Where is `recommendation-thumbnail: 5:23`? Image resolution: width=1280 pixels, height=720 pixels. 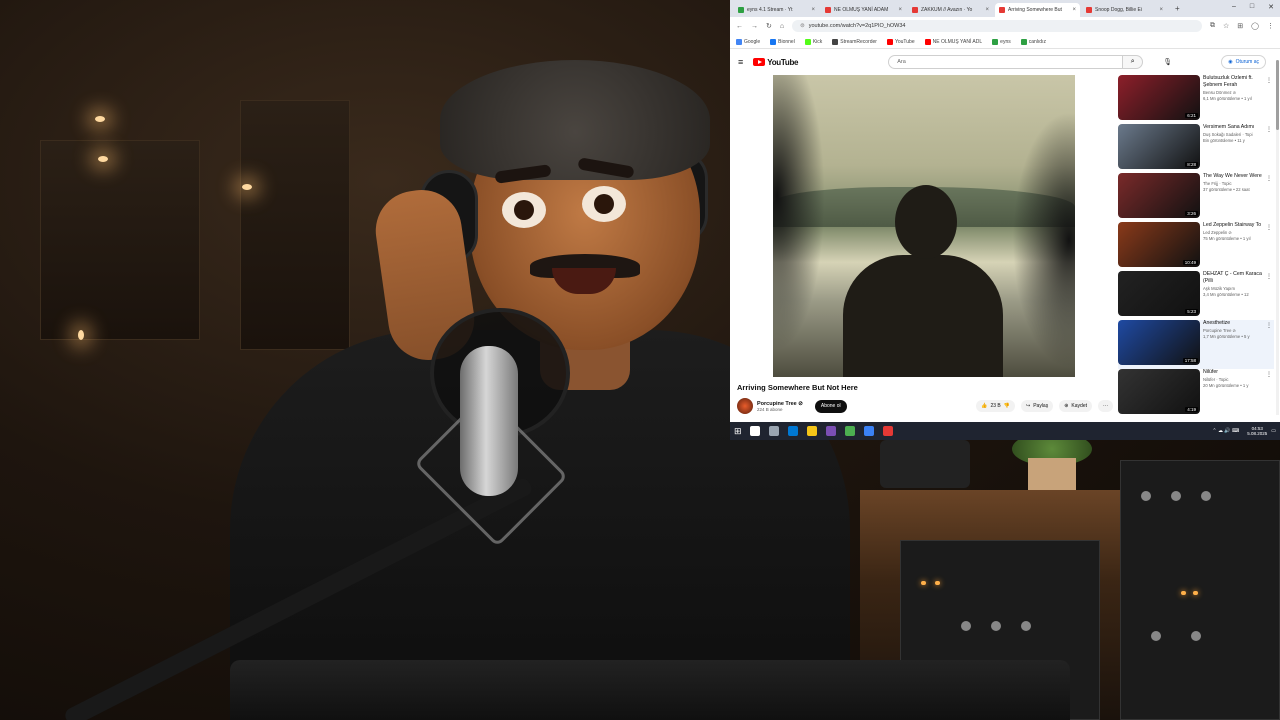
recommendation-thumbnail: 5:23 is located at coordinates (1159, 293).